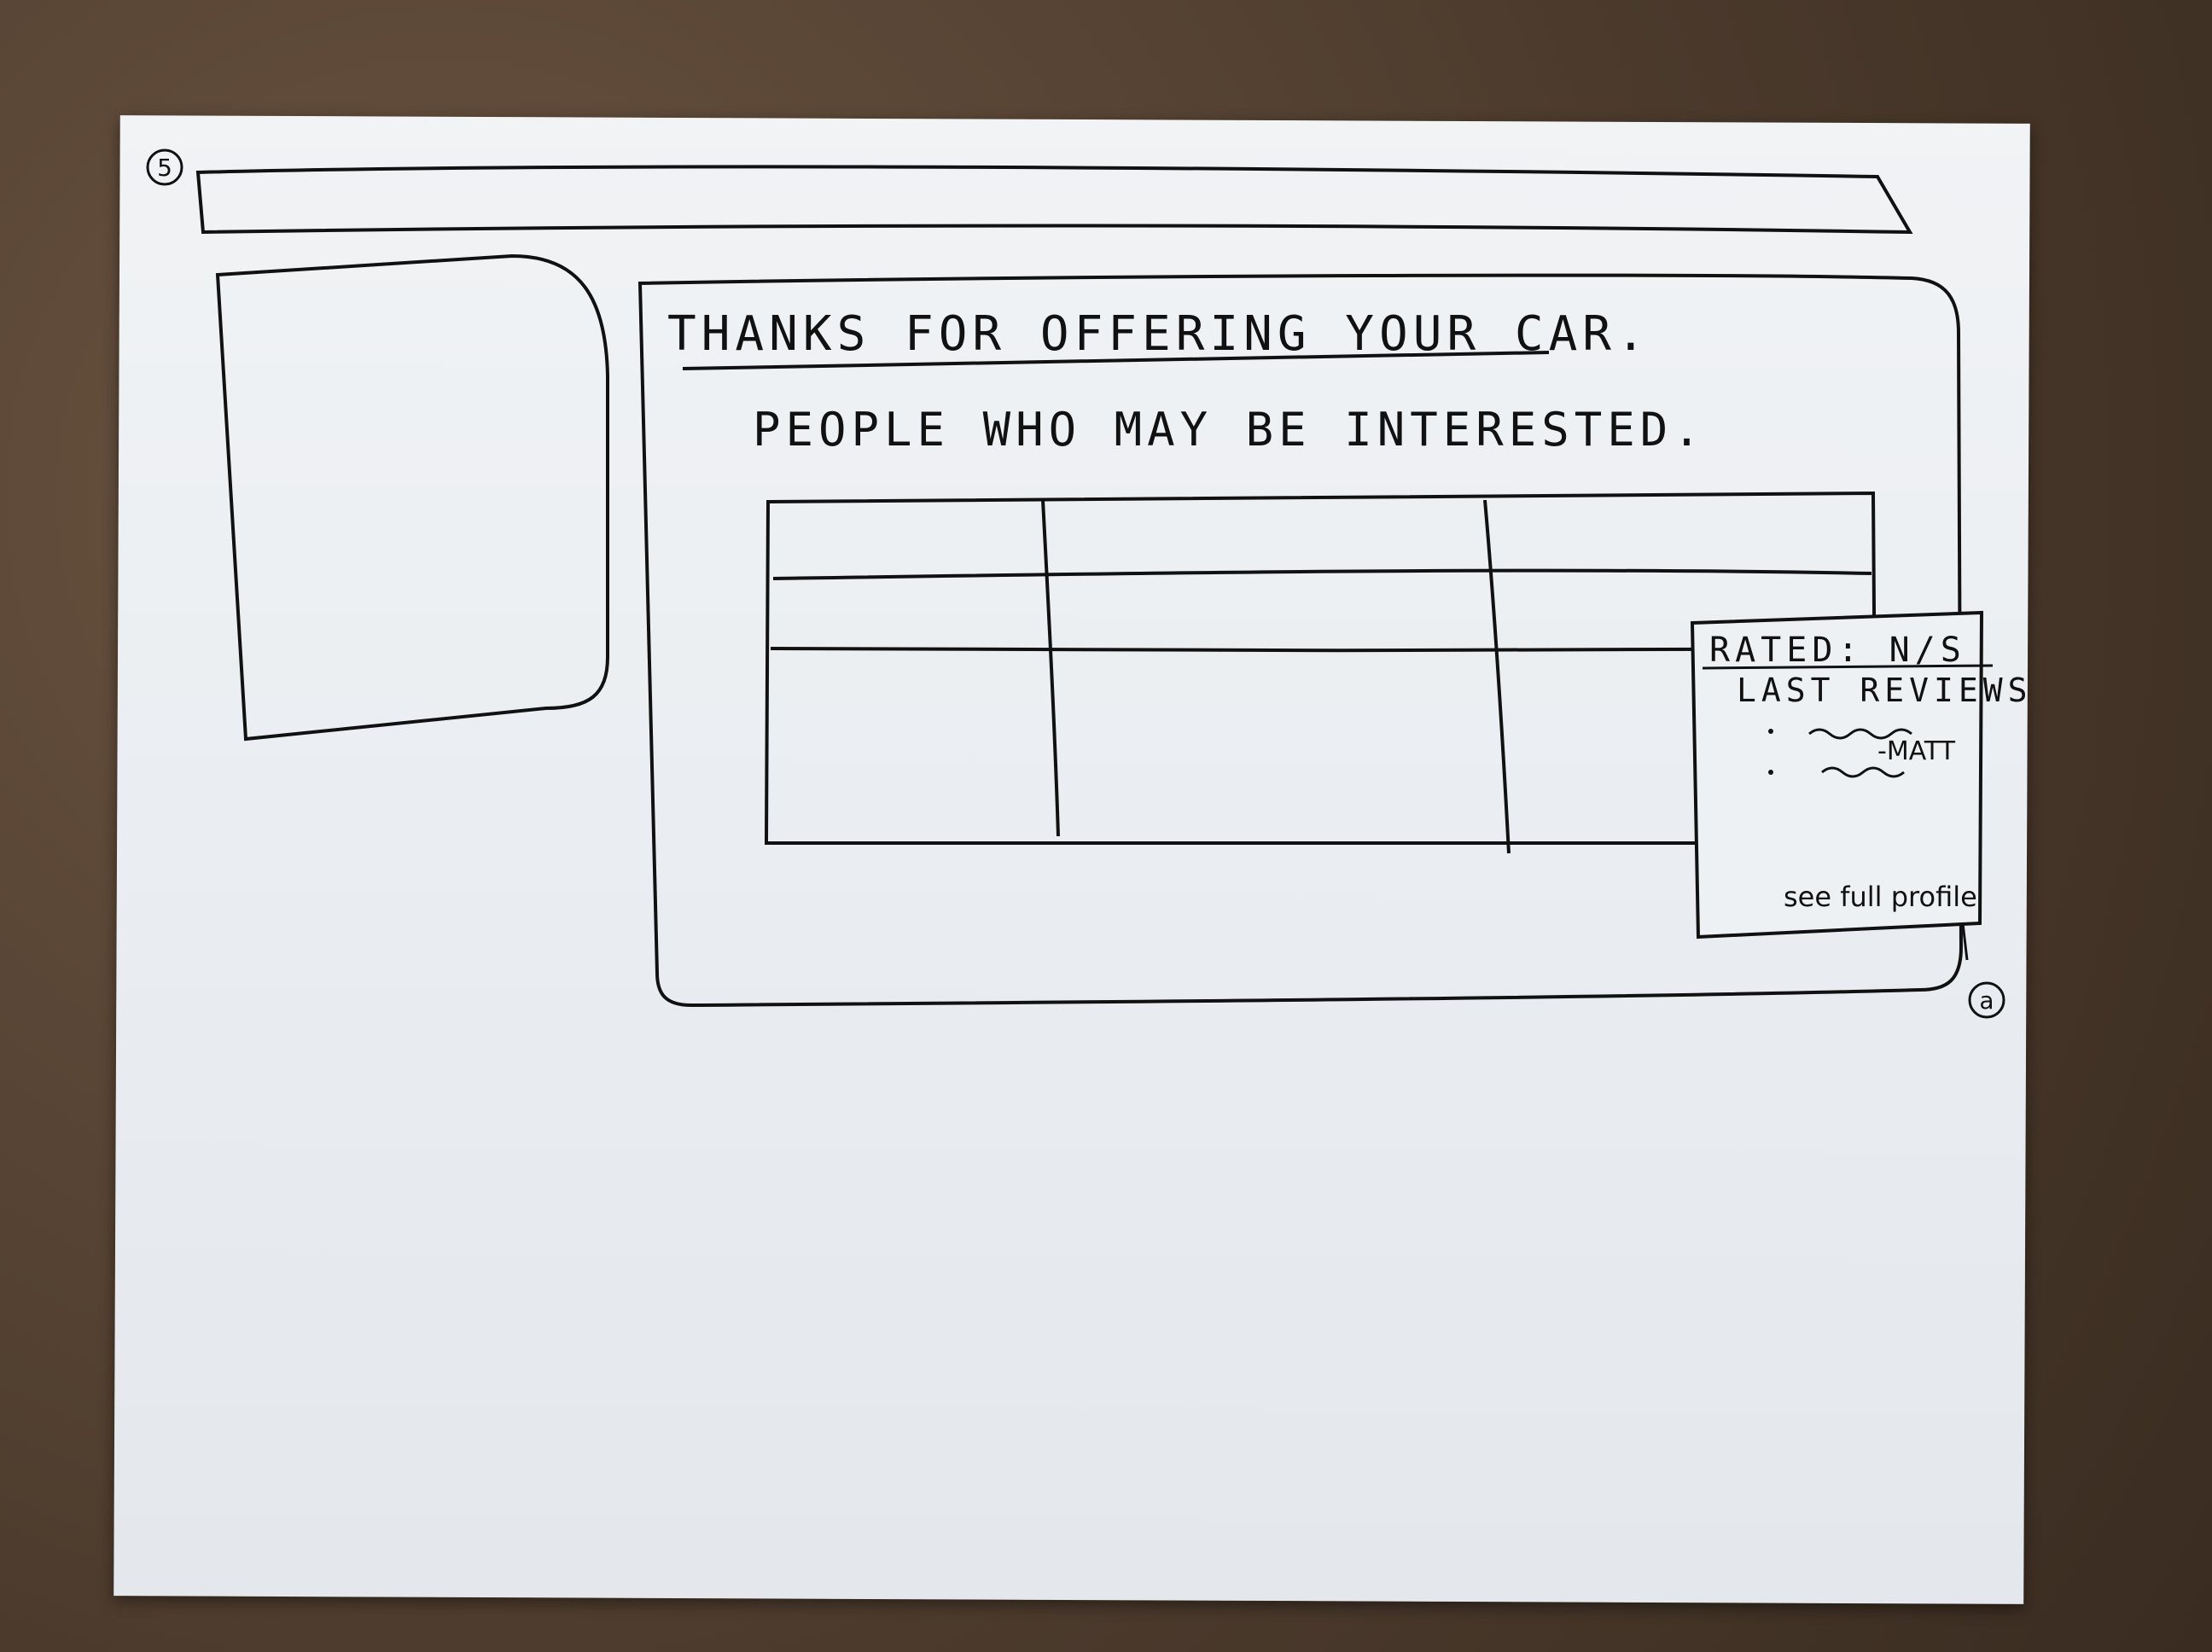 The image size is (2212, 1652). What do you see at coordinates (907, 745) in the screenshot?
I see `table-cell-row2-col1` at bounding box center [907, 745].